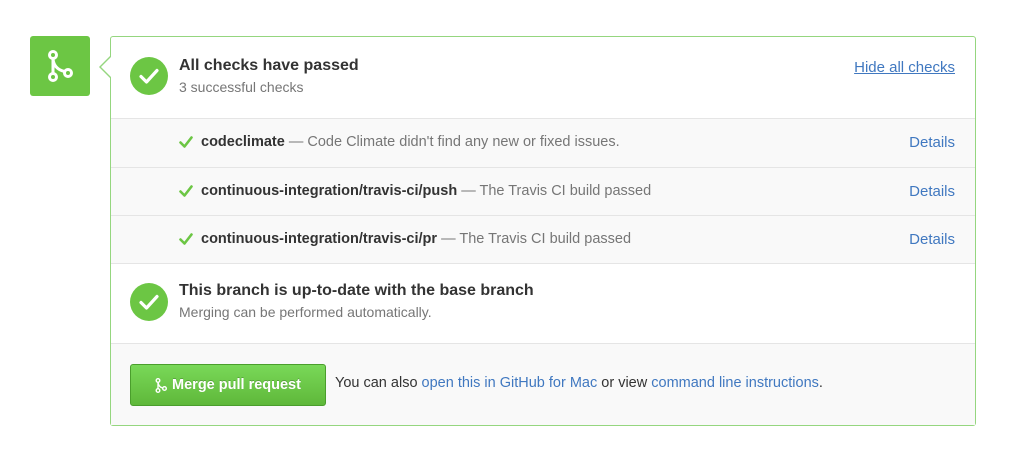 Image resolution: width=1015 pixels, height=465 pixels. I want to click on hide-all-checks-link: Hide all checks, so click(904, 67).